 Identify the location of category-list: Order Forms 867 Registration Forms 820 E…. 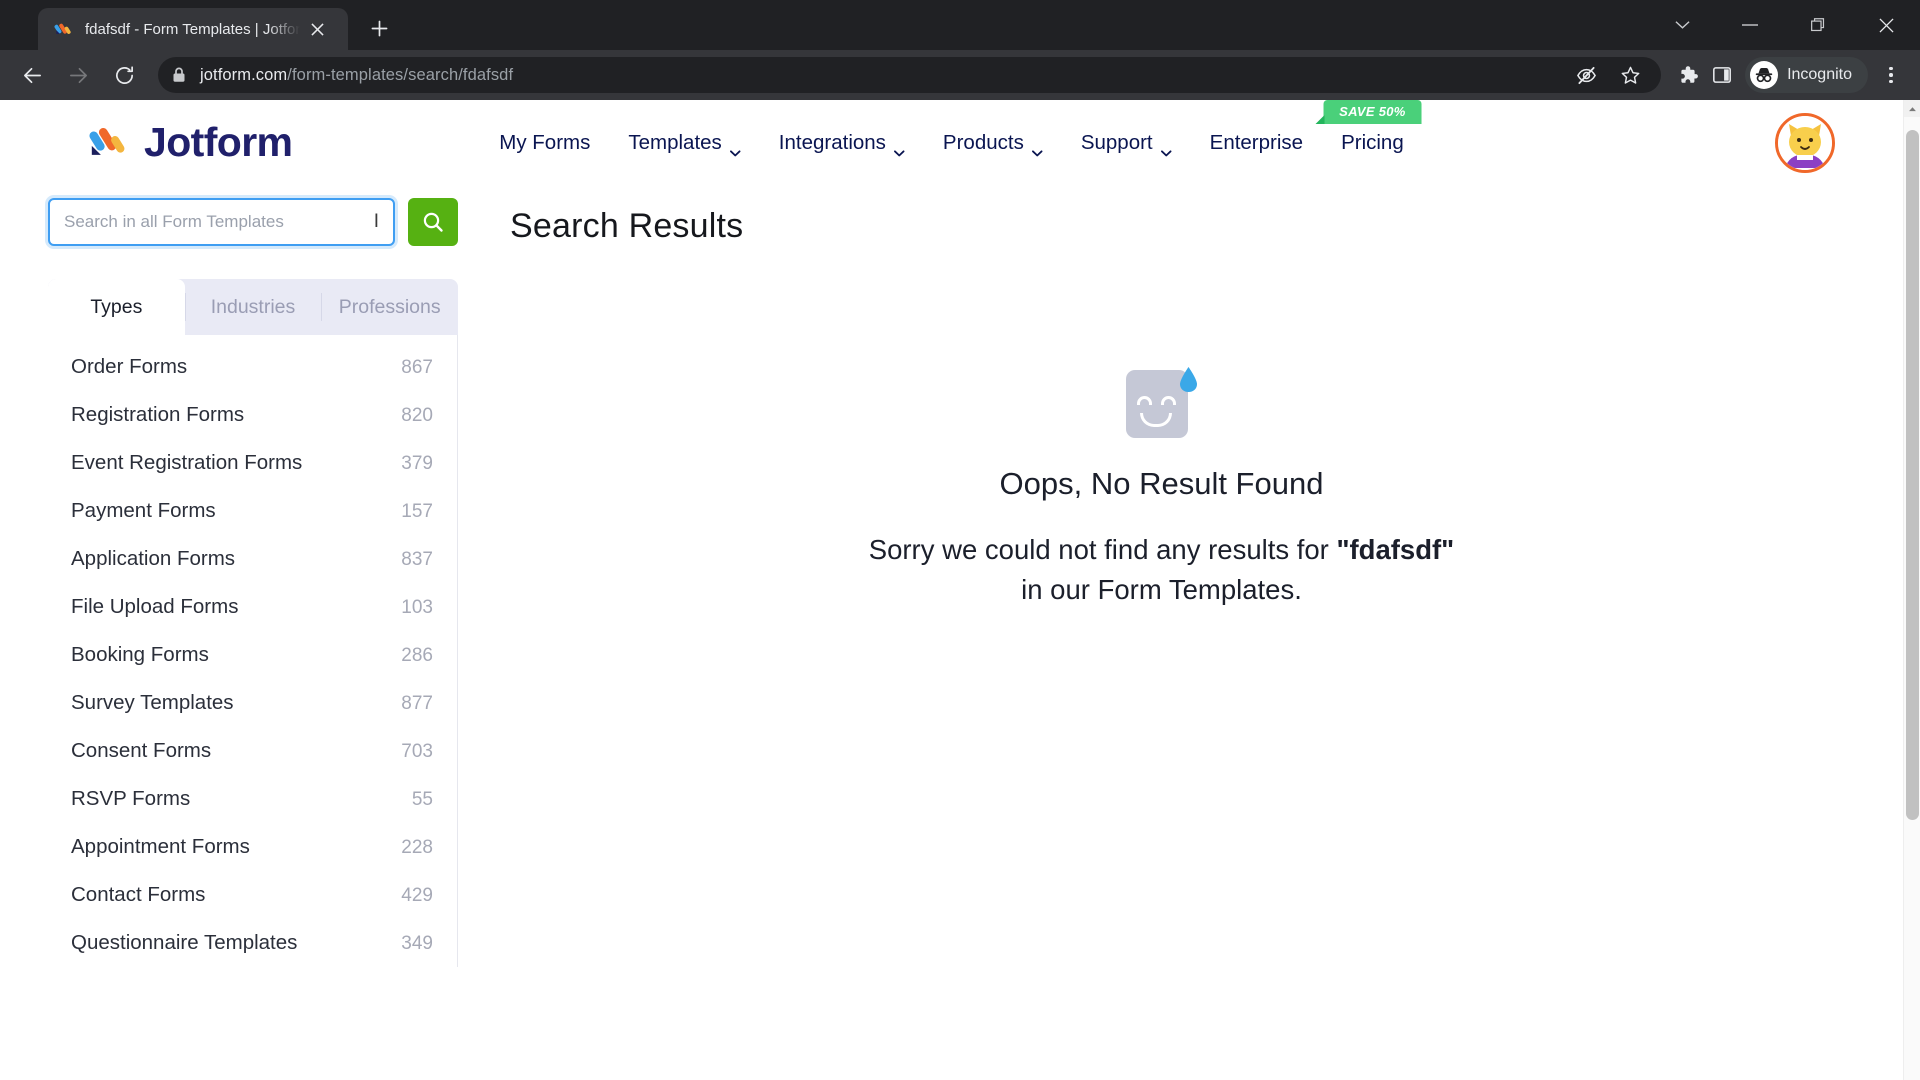
(253, 651).